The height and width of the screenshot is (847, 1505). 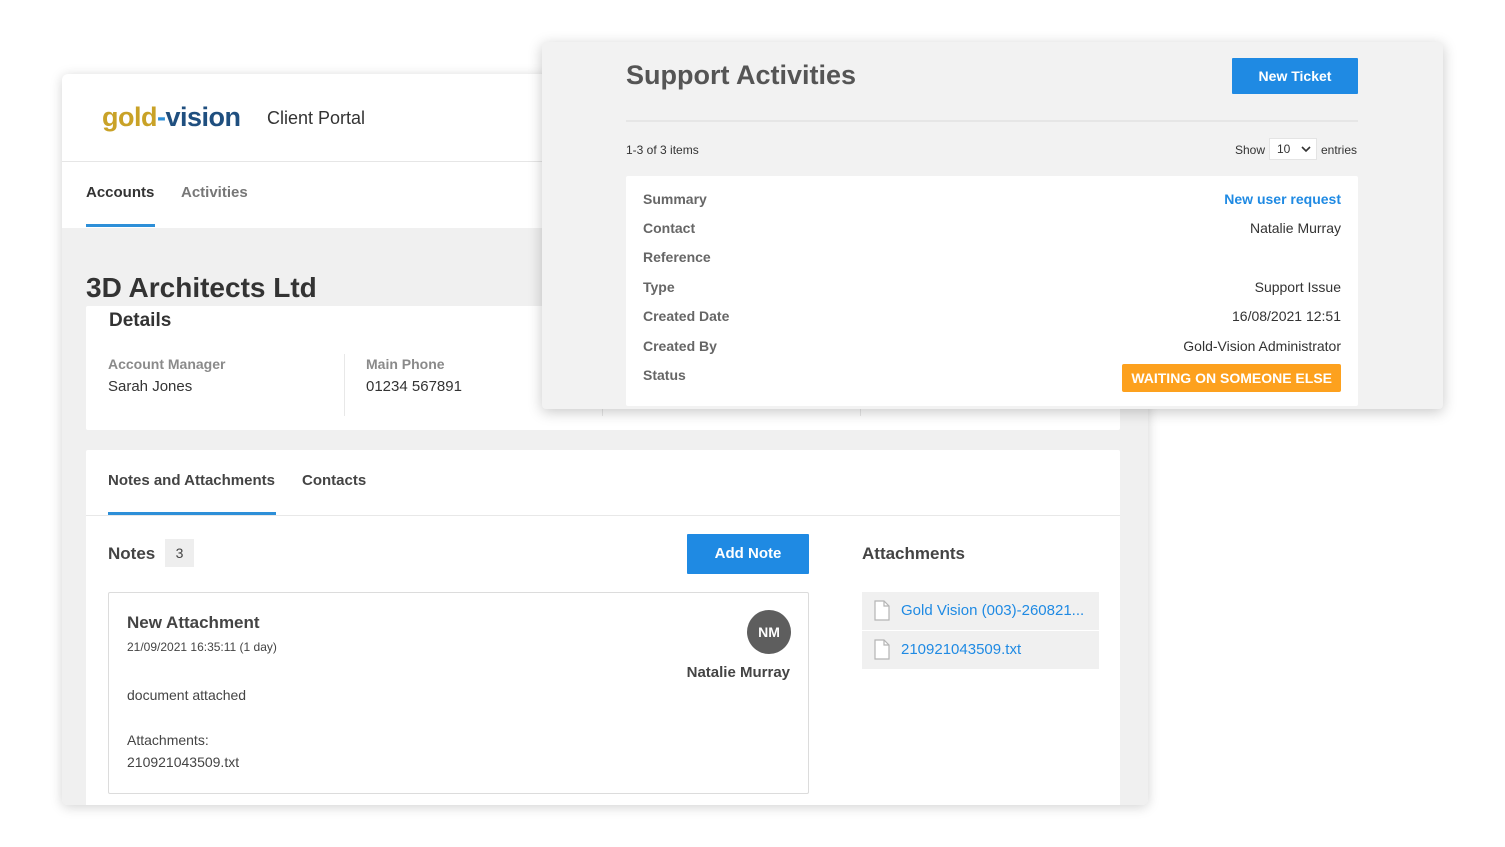 What do you see at coordinates (1250, 150) in the screenshot?
I see `show-label: Show` at bounding box center [1250, 150].